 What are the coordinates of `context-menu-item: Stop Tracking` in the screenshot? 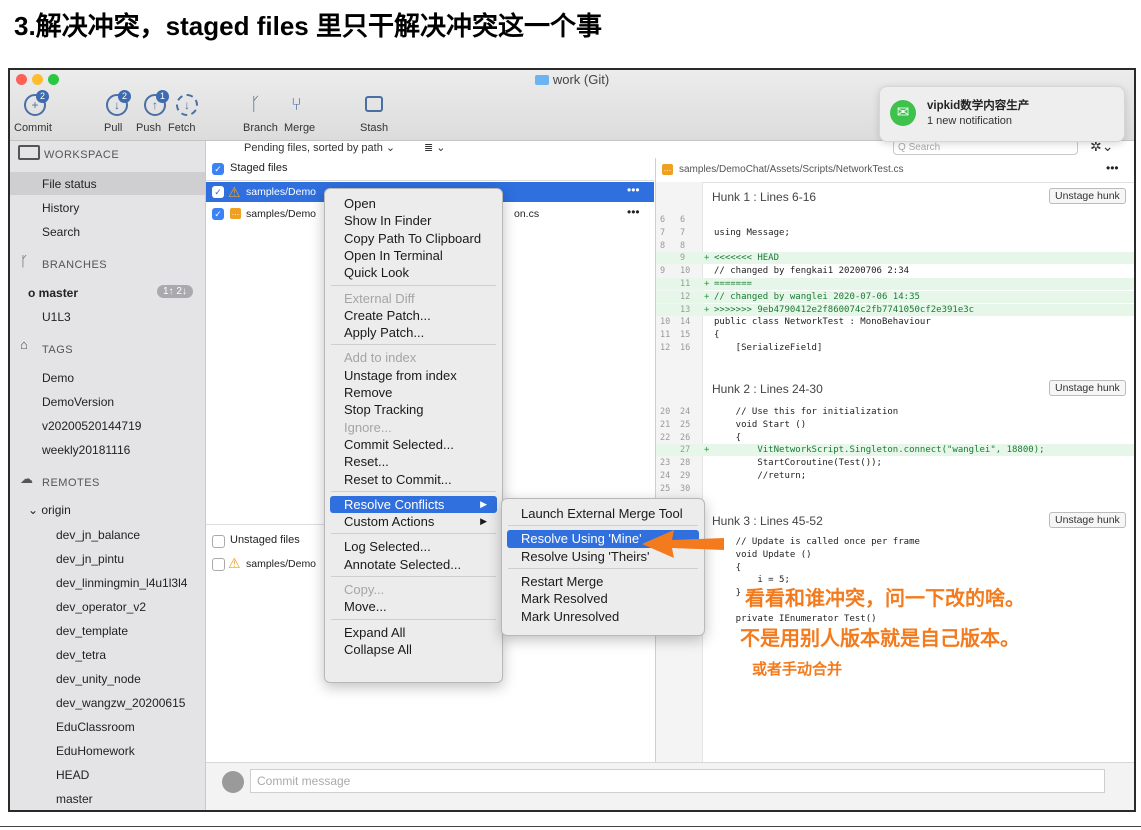 It's located at (413, 409).